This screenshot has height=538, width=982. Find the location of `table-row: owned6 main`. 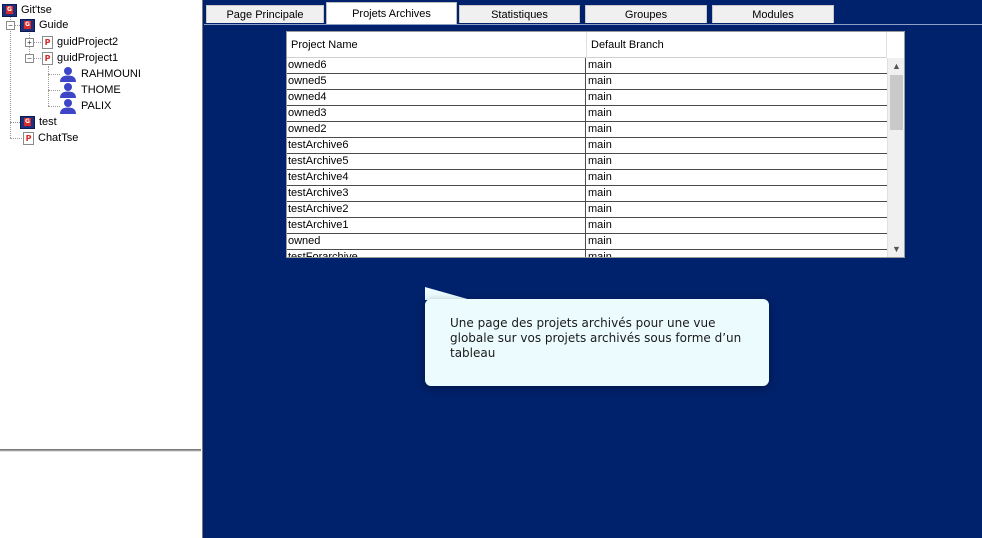

table-row: owned6 main is located at coordinates (587, 66).